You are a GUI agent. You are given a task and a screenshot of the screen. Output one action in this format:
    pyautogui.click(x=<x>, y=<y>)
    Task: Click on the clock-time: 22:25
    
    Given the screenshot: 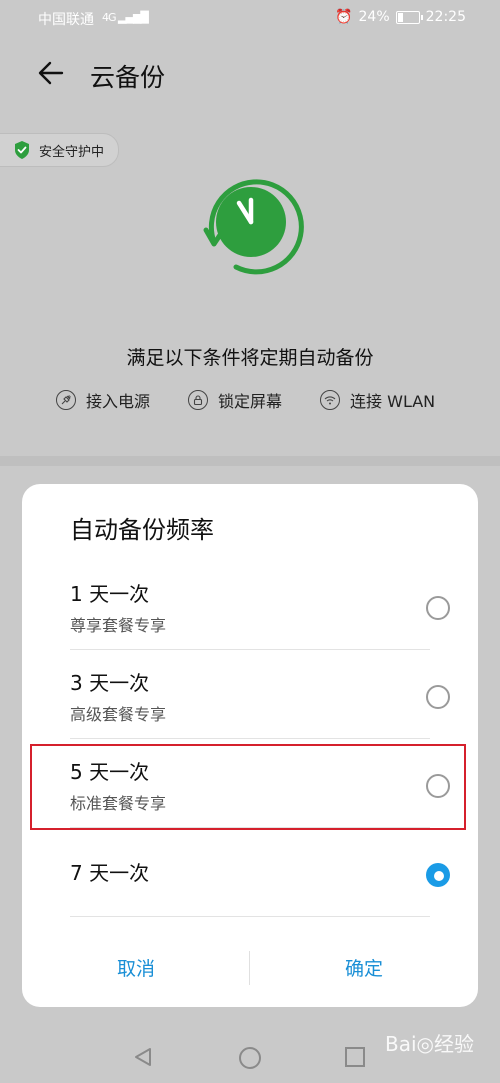 What is the action you would take?
    pyautogui.click(x=445, y=17)
    